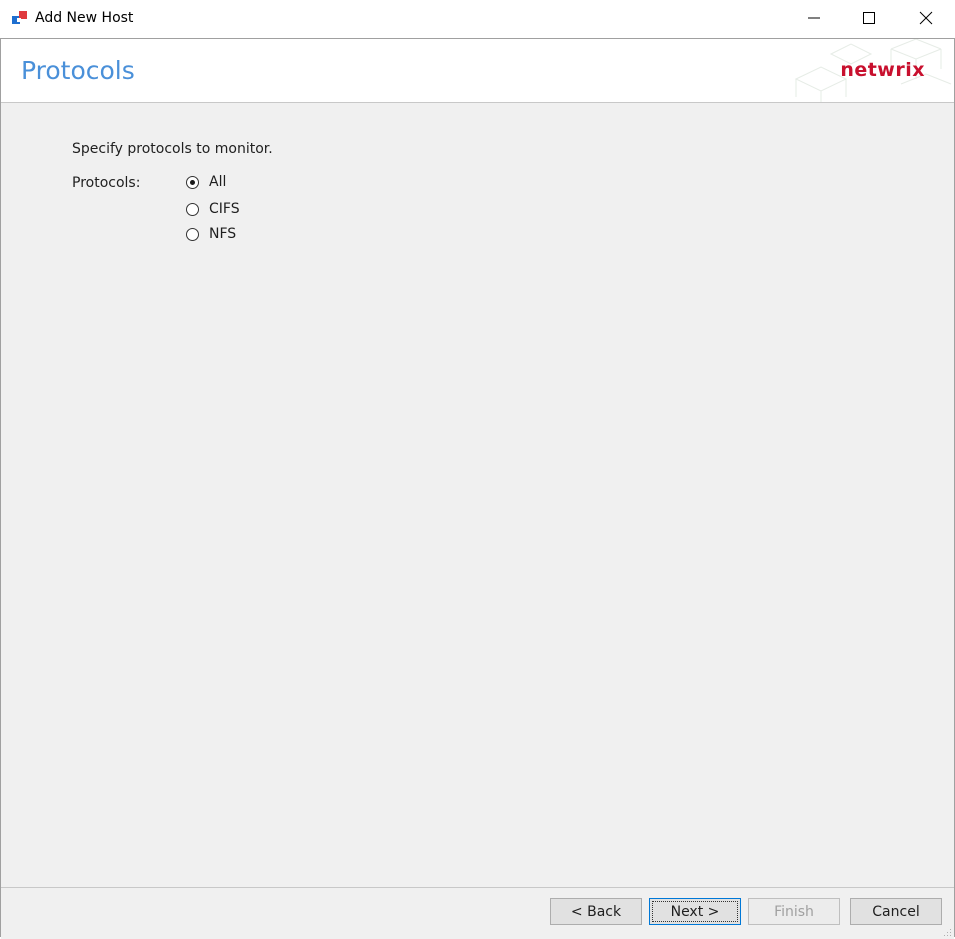 Image resolution: width=955 pixels, height=939 pixels. Describe the element at coordinates (477, 71) in the screenshot. I see `wizard-header: Protocols netwrix` at that location.